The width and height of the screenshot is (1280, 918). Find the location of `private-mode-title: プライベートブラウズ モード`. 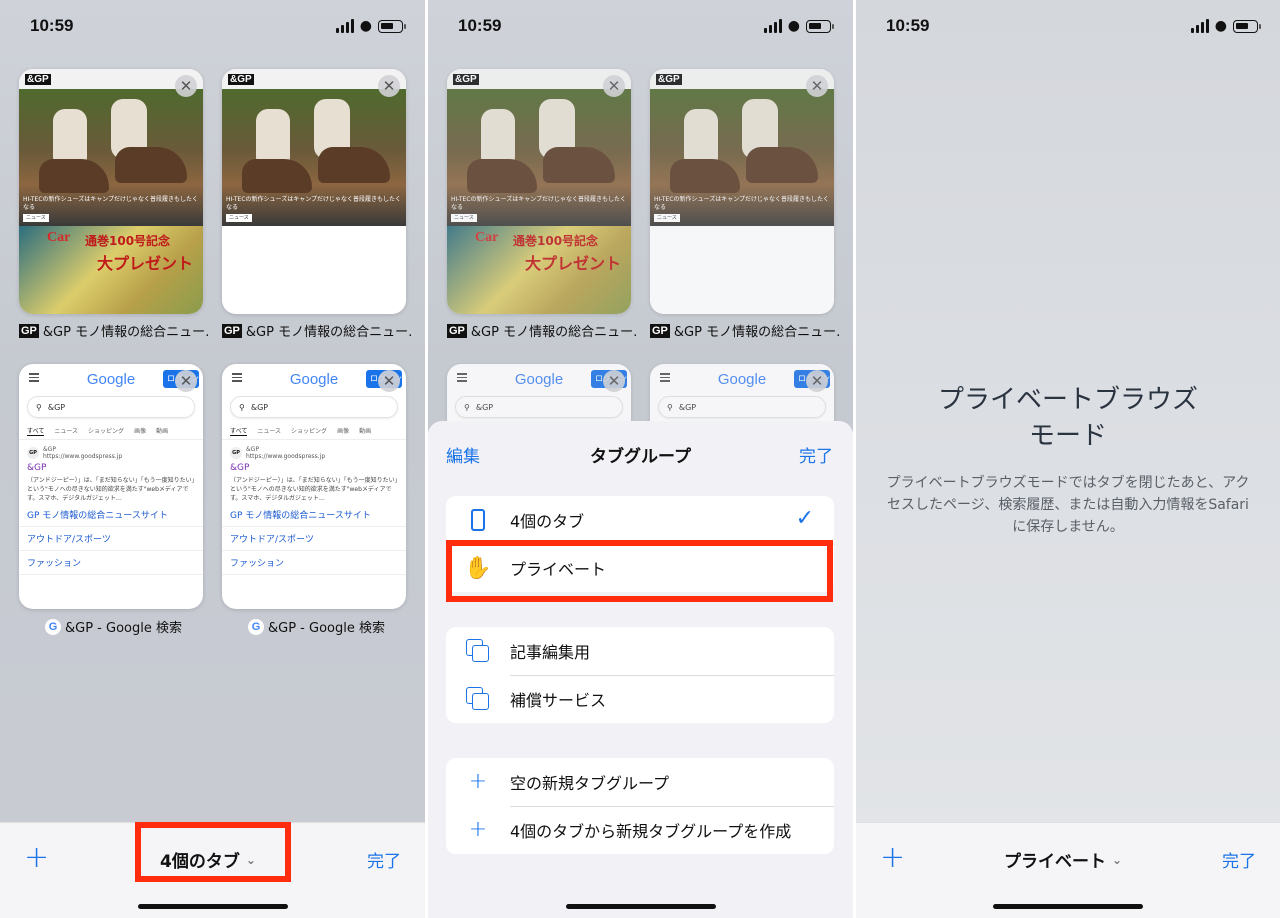

private-mode-title: プライベートブラウズ モード is located at coordinates (1067, 418).